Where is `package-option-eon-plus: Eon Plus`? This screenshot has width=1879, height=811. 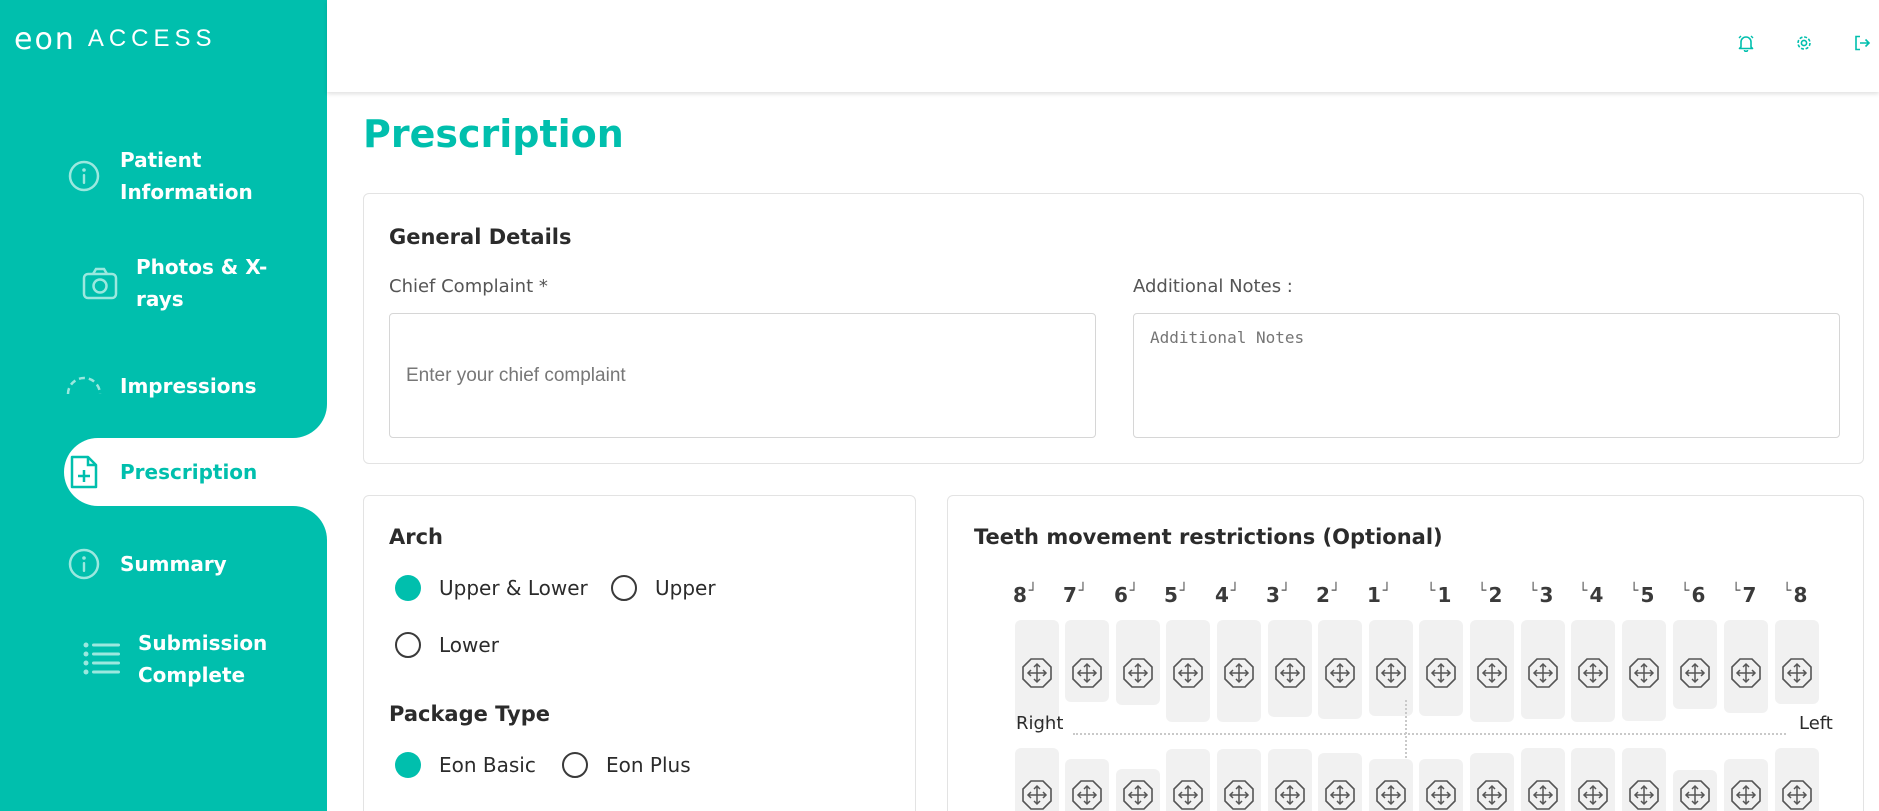 package-option-eon-plus: Eon Plus is located at coordinates (626, 765).